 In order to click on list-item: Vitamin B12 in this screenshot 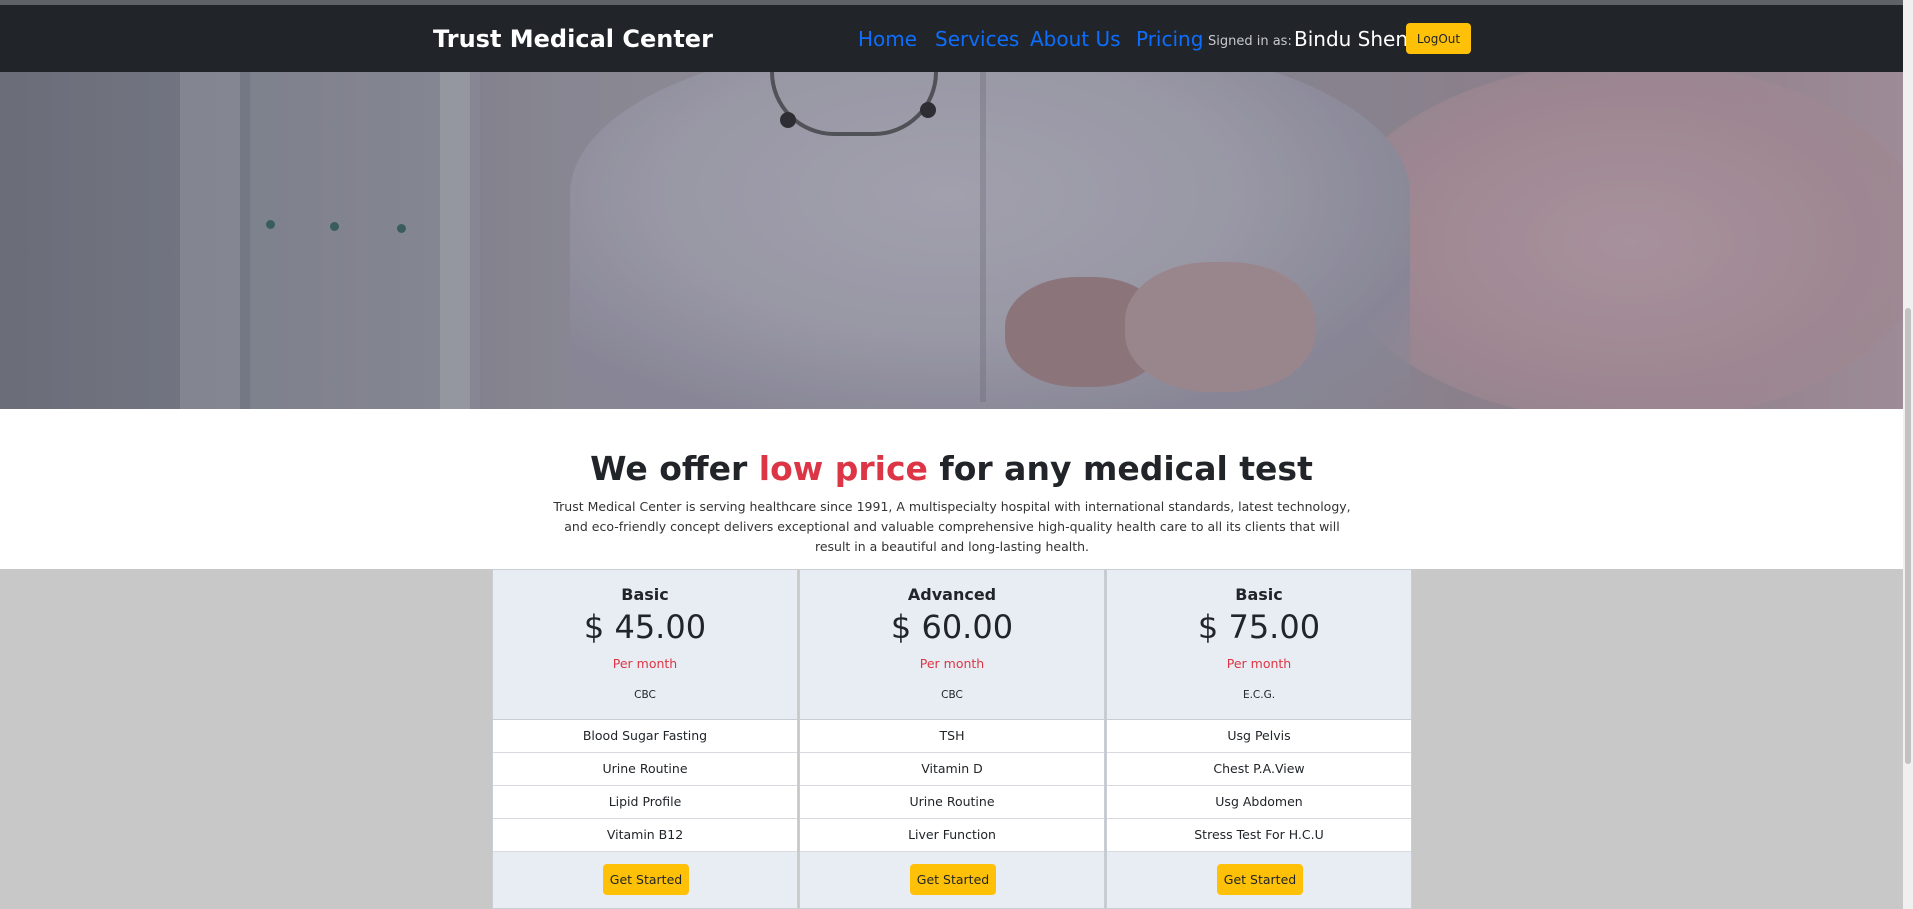, I will do `click(645, 835)`.